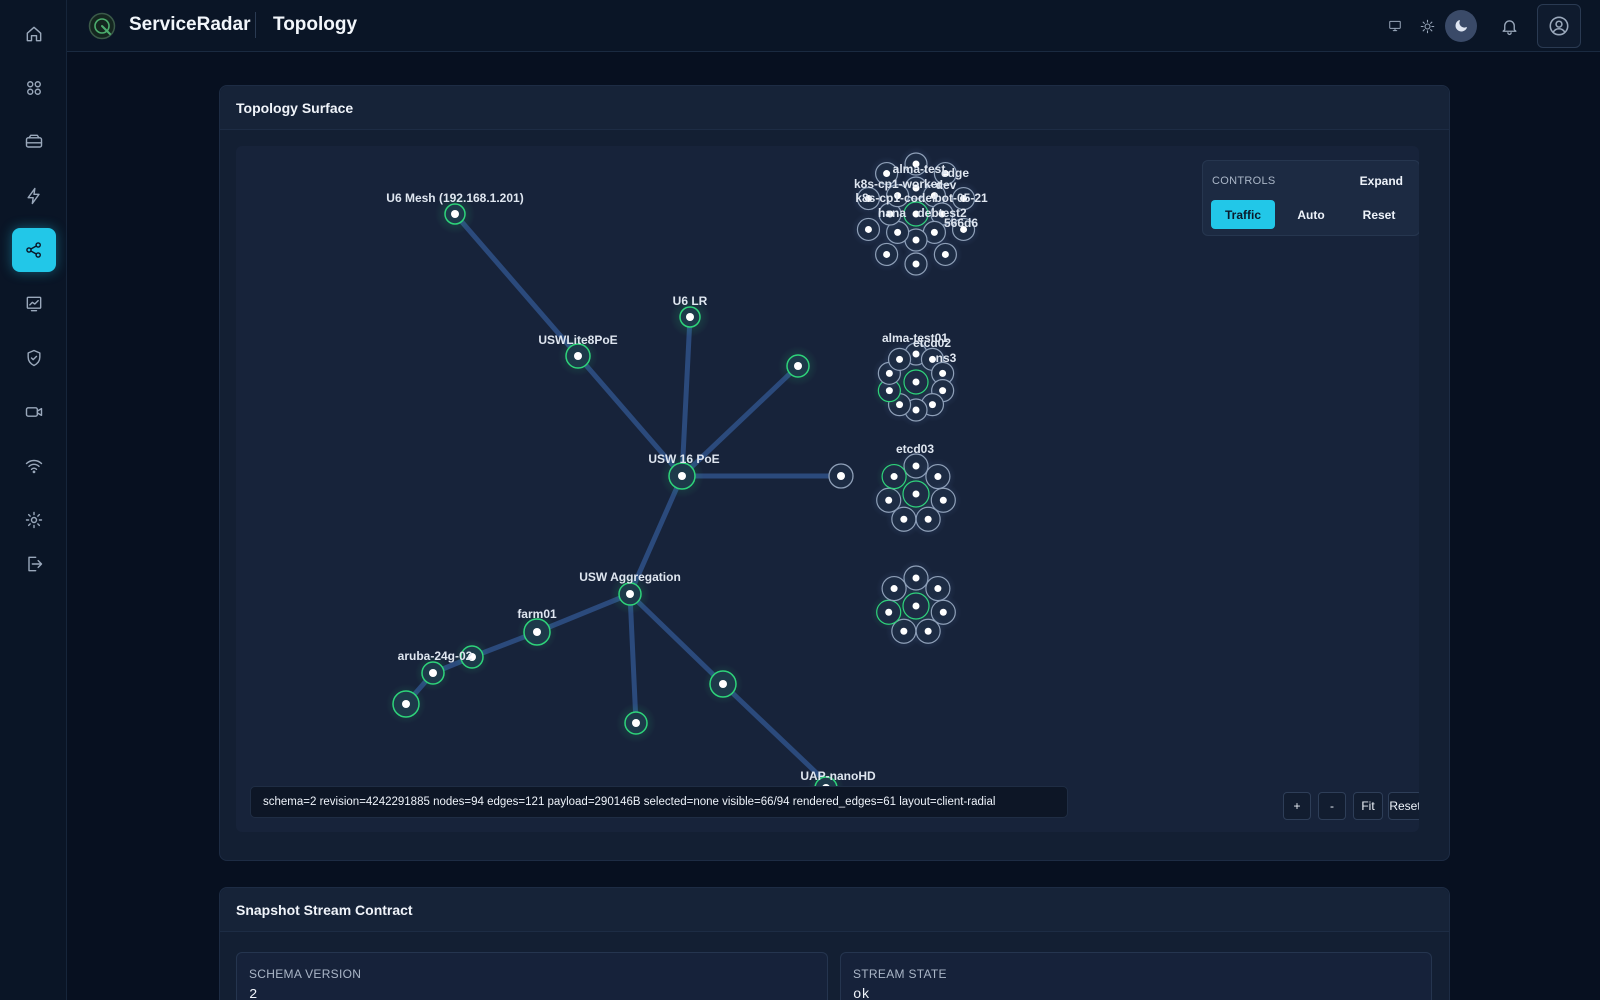 The height and width of the screenshot is (1000, 1600). What do you see at coordinates (102, 26) in the screenshot?
I see `servicerradar-logo-icon` at bounding box center [102, 26].